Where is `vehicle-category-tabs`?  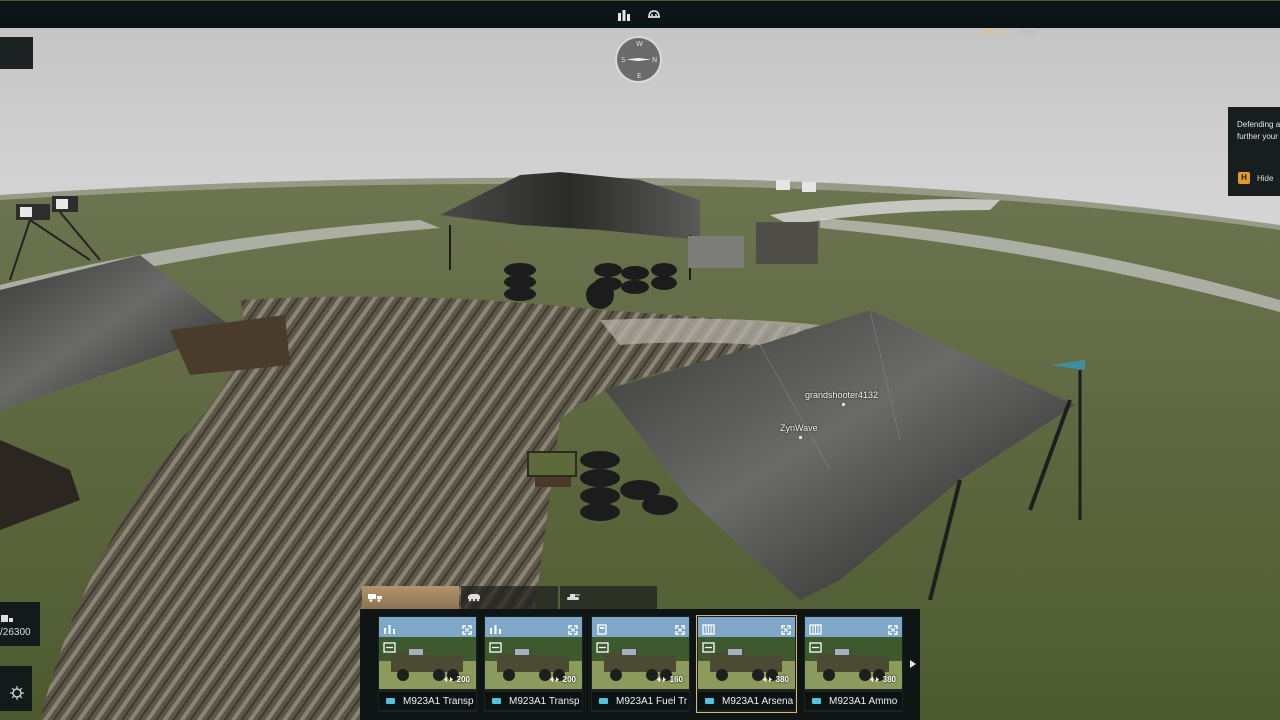
vehicle-category-tabs is located at coordinates (510, 598).